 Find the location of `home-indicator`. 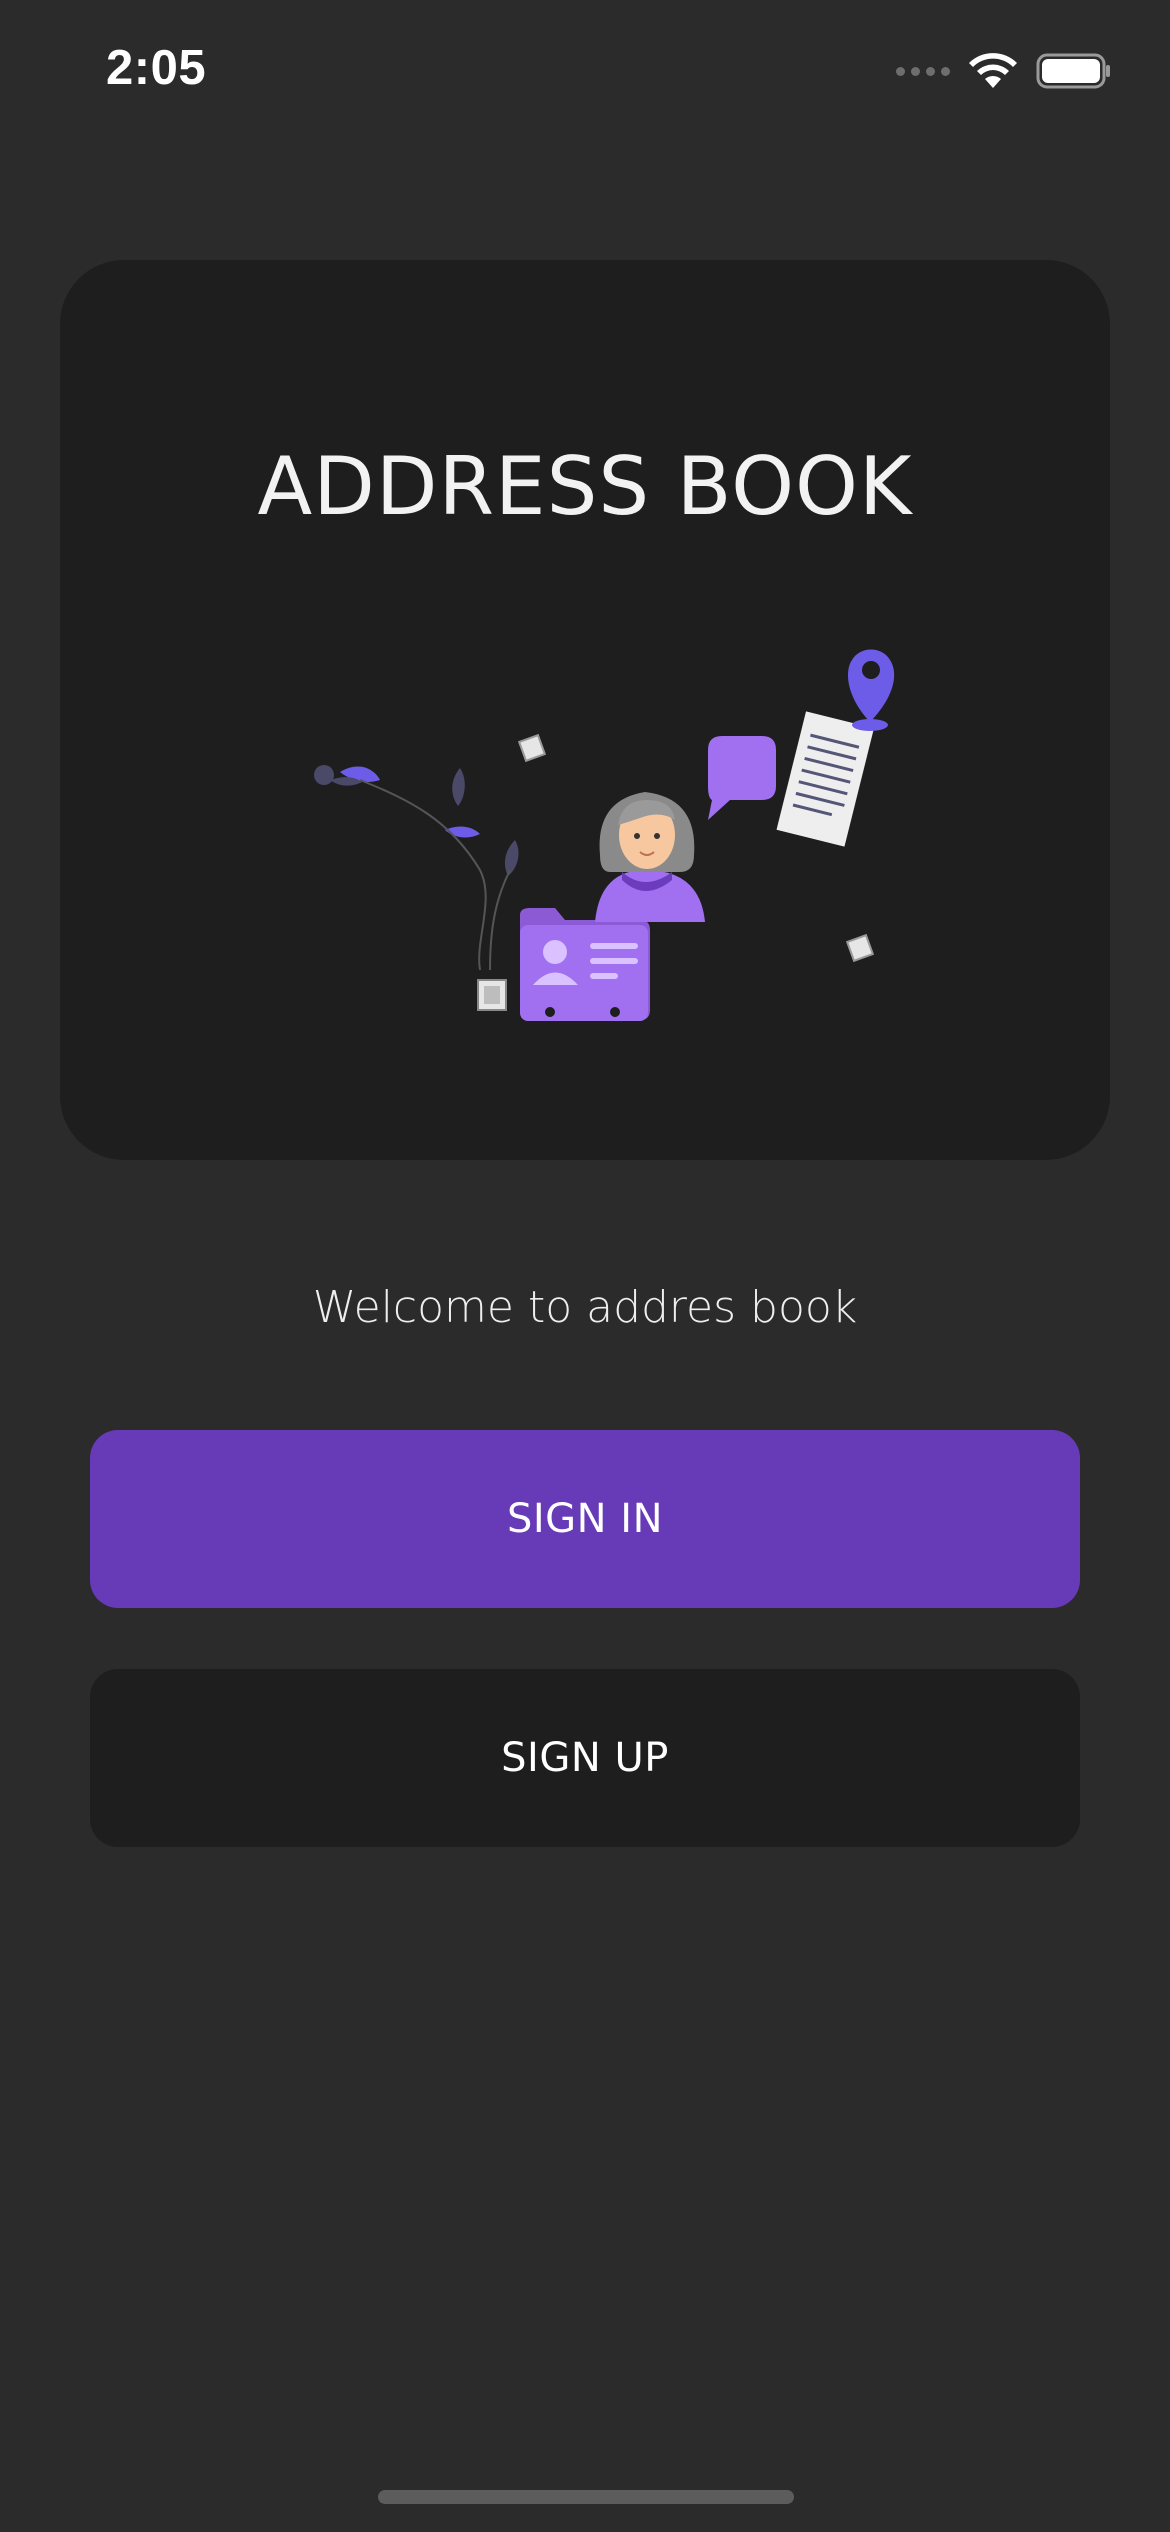

home-indicator is located at coordinates (586, 2497).